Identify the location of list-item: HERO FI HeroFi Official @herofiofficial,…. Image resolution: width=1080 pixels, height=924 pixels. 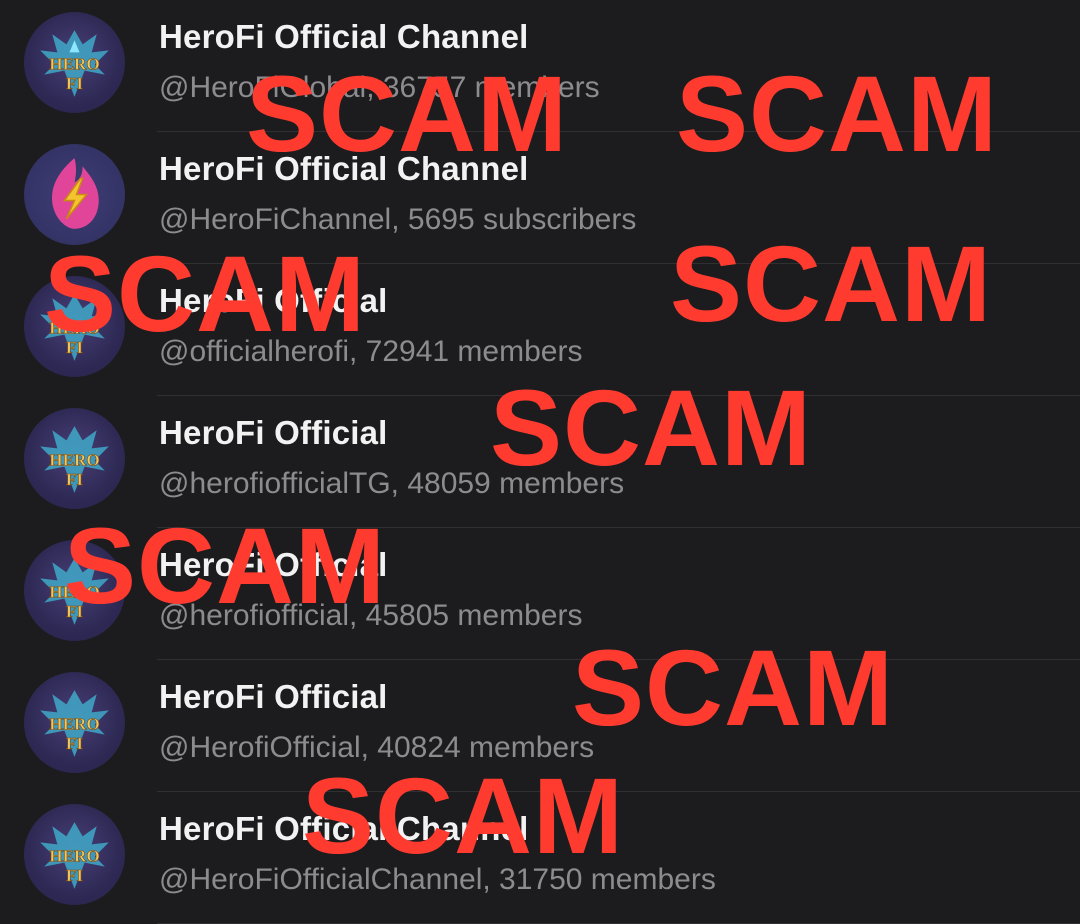
(540, 594).